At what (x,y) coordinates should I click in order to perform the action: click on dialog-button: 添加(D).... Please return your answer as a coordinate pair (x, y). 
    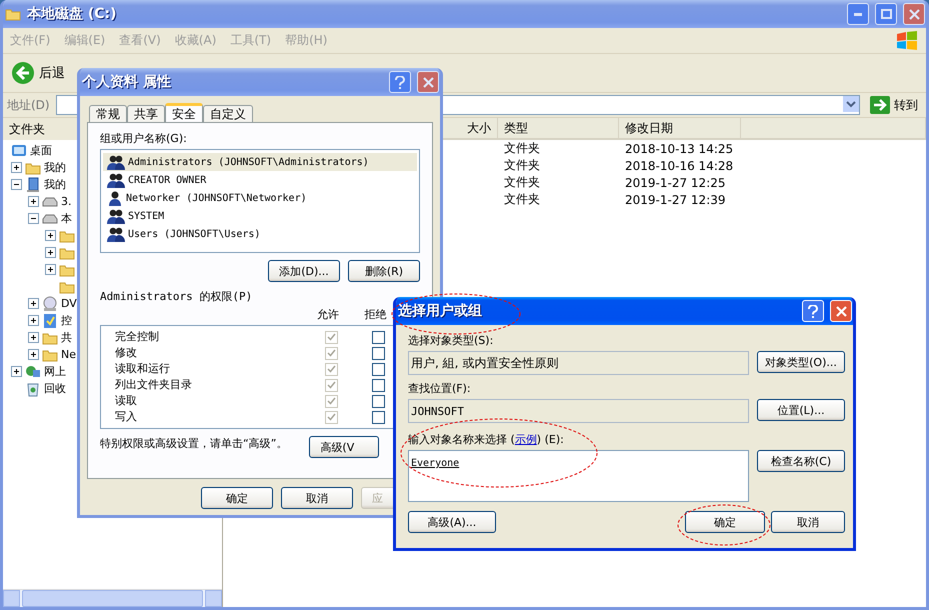
    Looking at the image, I should click on (304, 271).